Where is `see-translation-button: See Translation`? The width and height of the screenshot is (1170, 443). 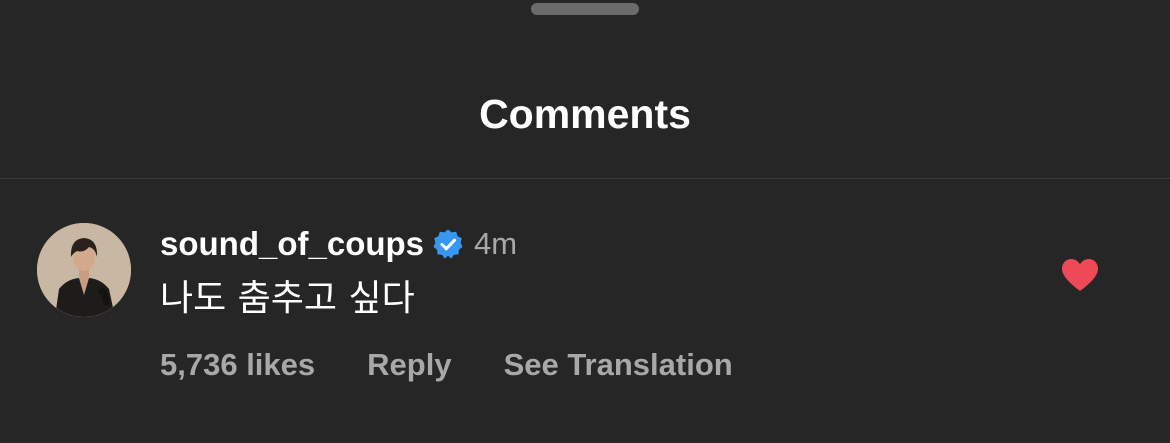 see-translation-button: See Translation is located at coordinates (618, 365).